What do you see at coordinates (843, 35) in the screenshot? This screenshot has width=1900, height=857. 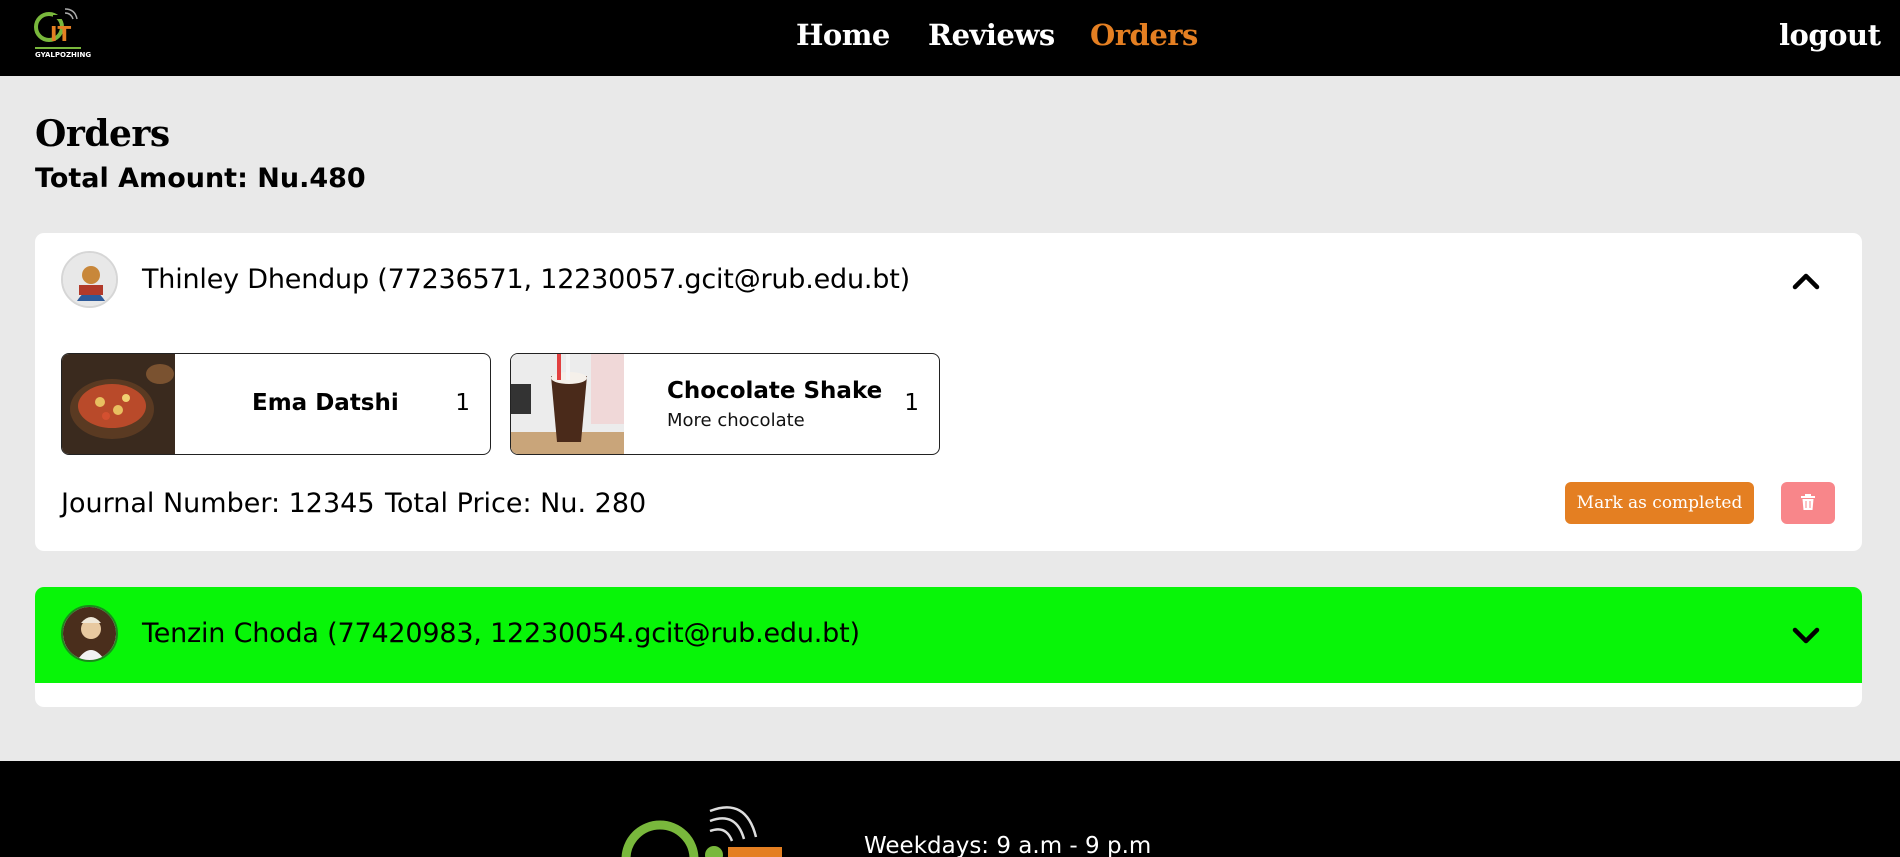 I see `nav-home-link: Home` at bounding box center [843, 35].